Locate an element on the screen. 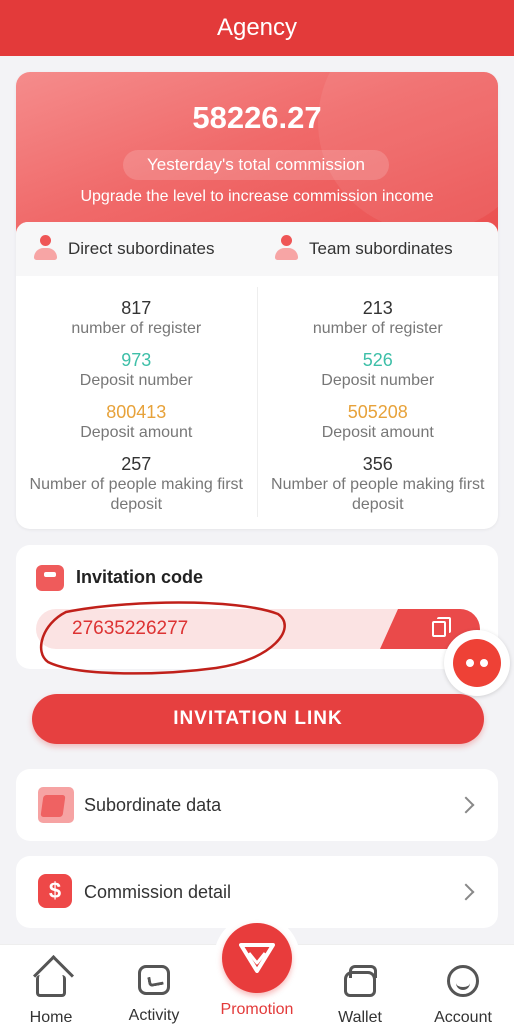  promotion-button is located at coordinates (257, 958).